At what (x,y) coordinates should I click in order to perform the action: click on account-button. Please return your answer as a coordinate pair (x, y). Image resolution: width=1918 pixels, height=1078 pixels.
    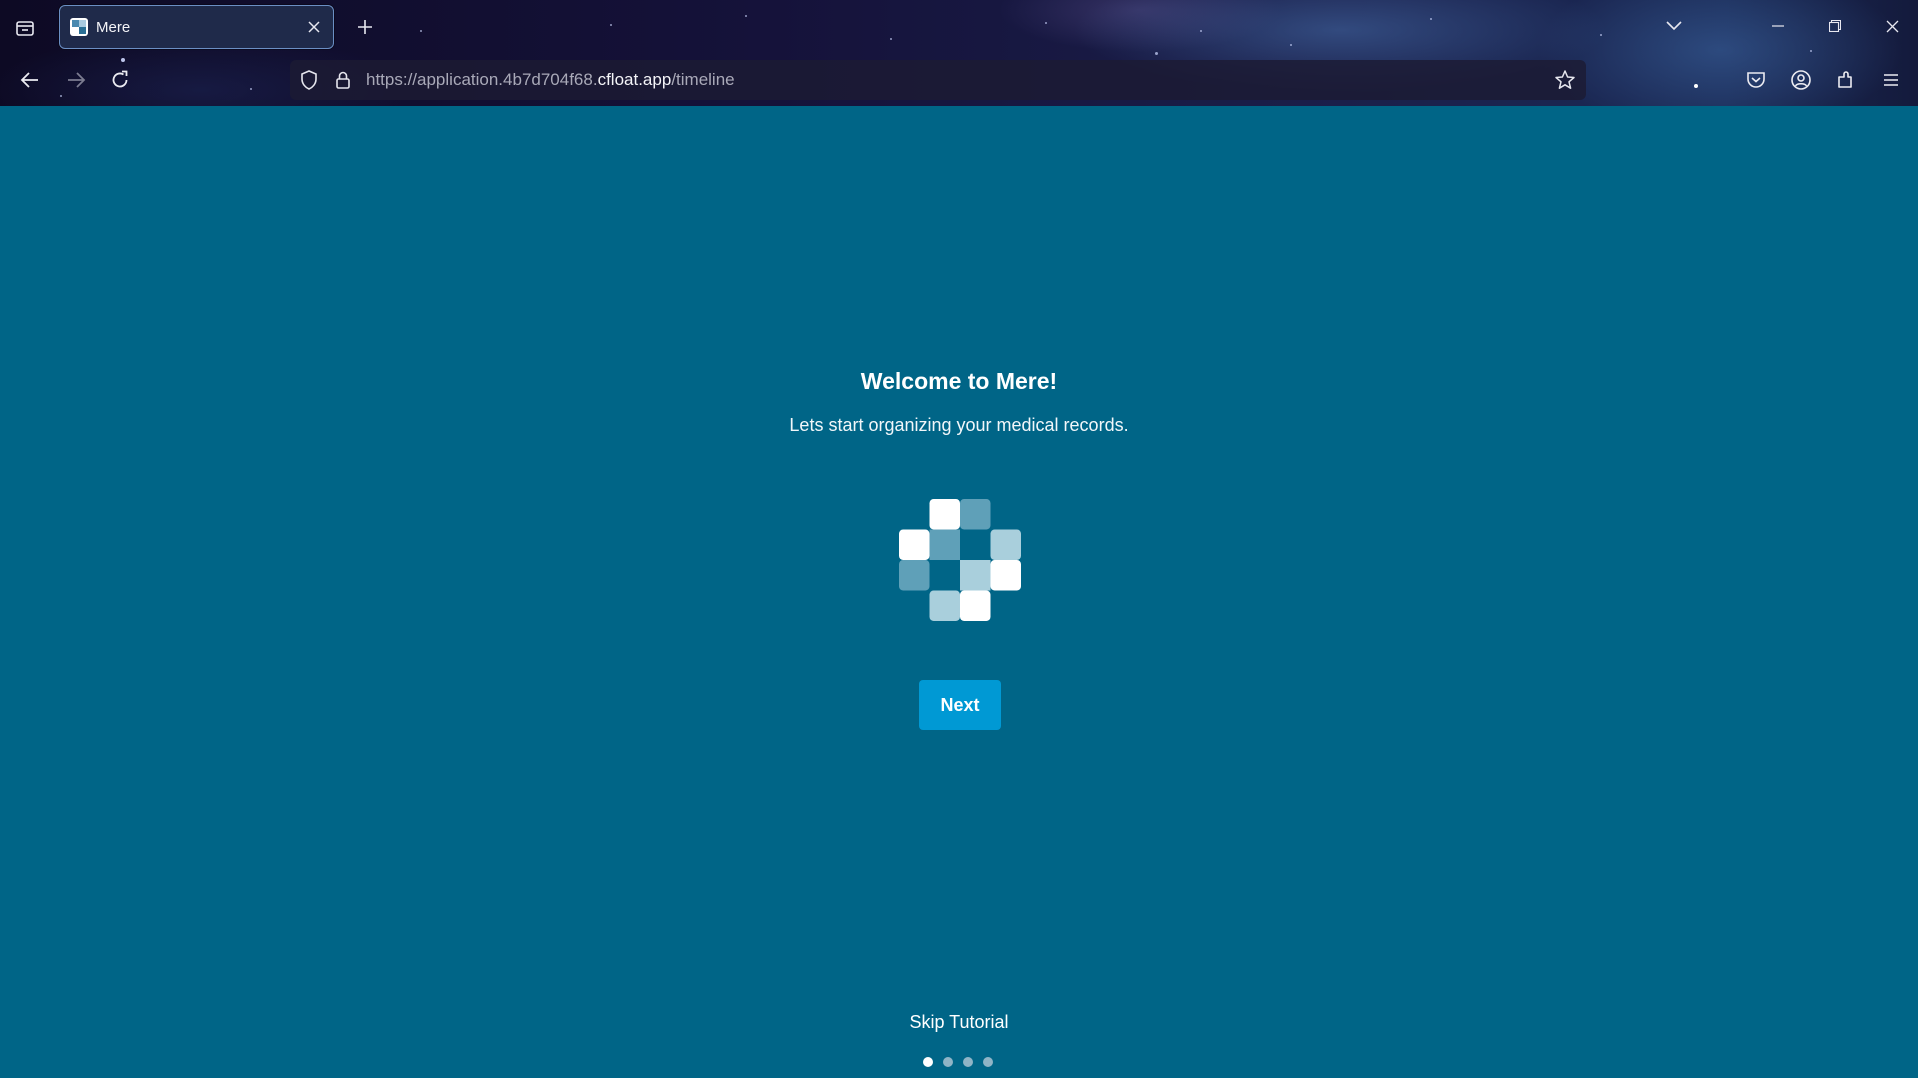
    Looking at the image, I should click on (1801, 80).